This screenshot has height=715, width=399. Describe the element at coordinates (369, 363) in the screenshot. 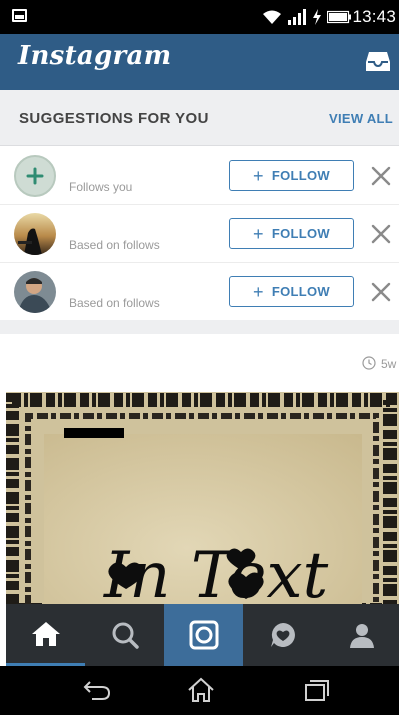

I see `clock-icon` at that location.